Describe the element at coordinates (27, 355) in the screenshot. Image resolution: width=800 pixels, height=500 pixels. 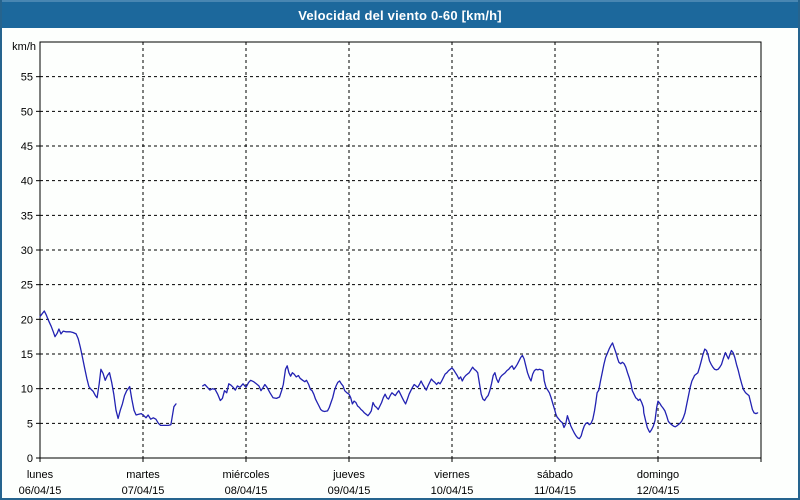
I see `y-tick-label: 15` at that location.